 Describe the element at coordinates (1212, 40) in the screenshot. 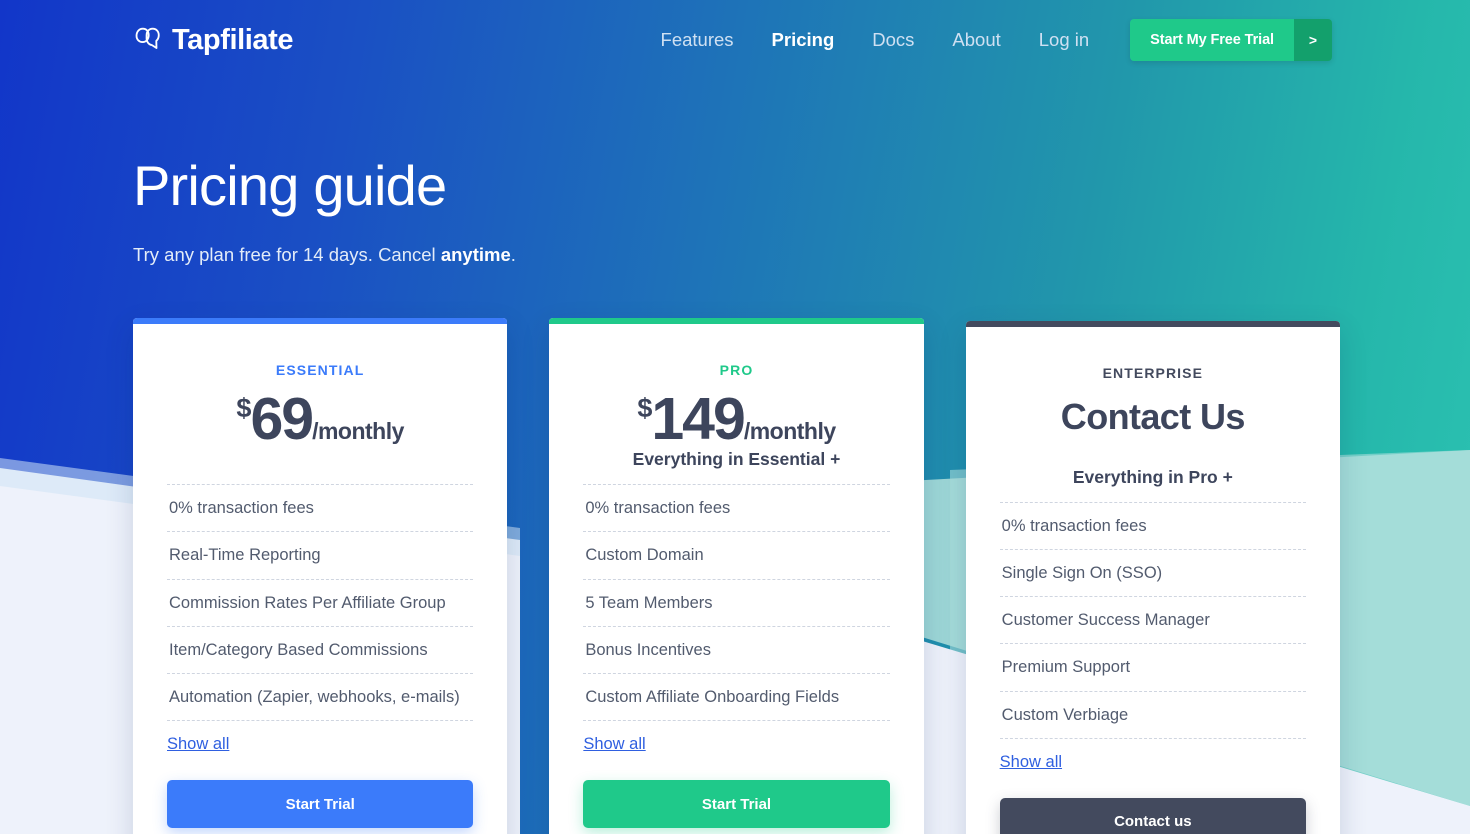

I see `start-free-trial-button: Start My Free Trial` at that location.